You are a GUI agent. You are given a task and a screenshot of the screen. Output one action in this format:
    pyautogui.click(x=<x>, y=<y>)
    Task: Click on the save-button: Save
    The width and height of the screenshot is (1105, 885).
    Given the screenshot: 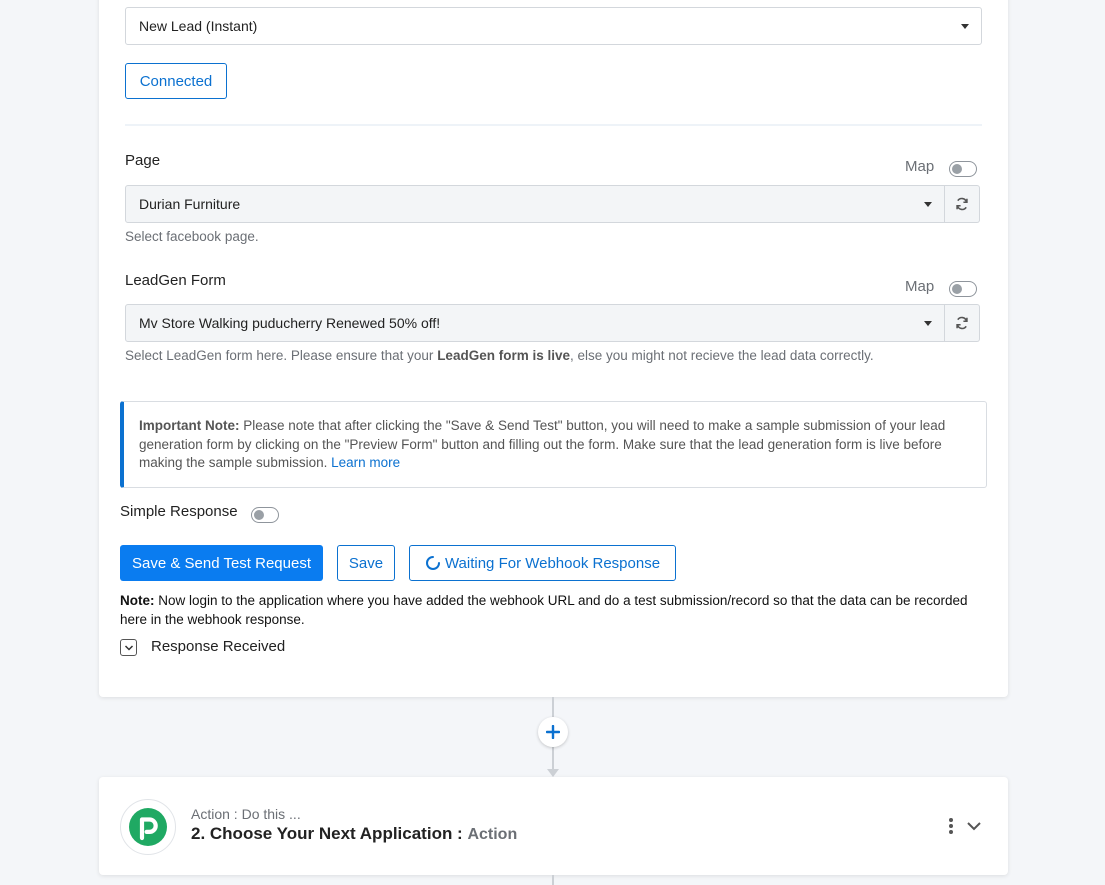 What is the action you would take?
    pyautogui.click(x=366, y=563)
    